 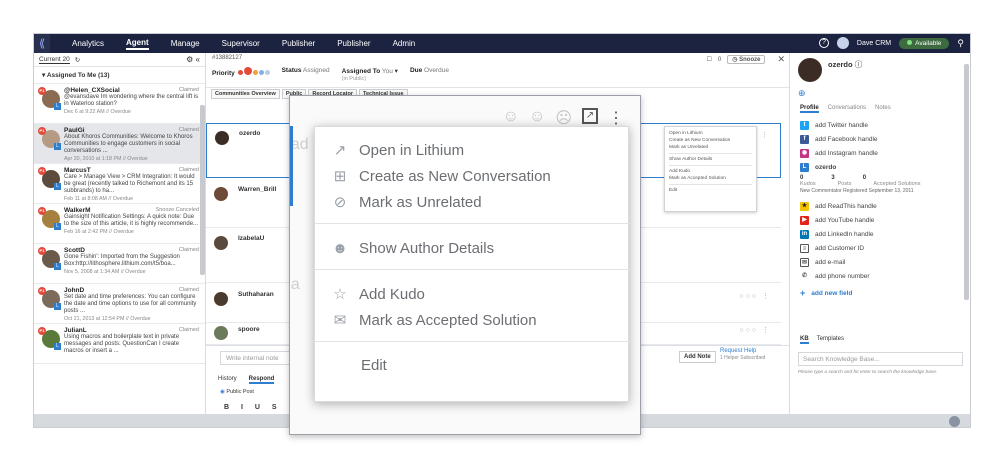 What do you see at coordinates (370, 74) in the screenshot?
I see `assigned-field: Assigned To You ▾ (in Public)` at bounding box center [370, 74].